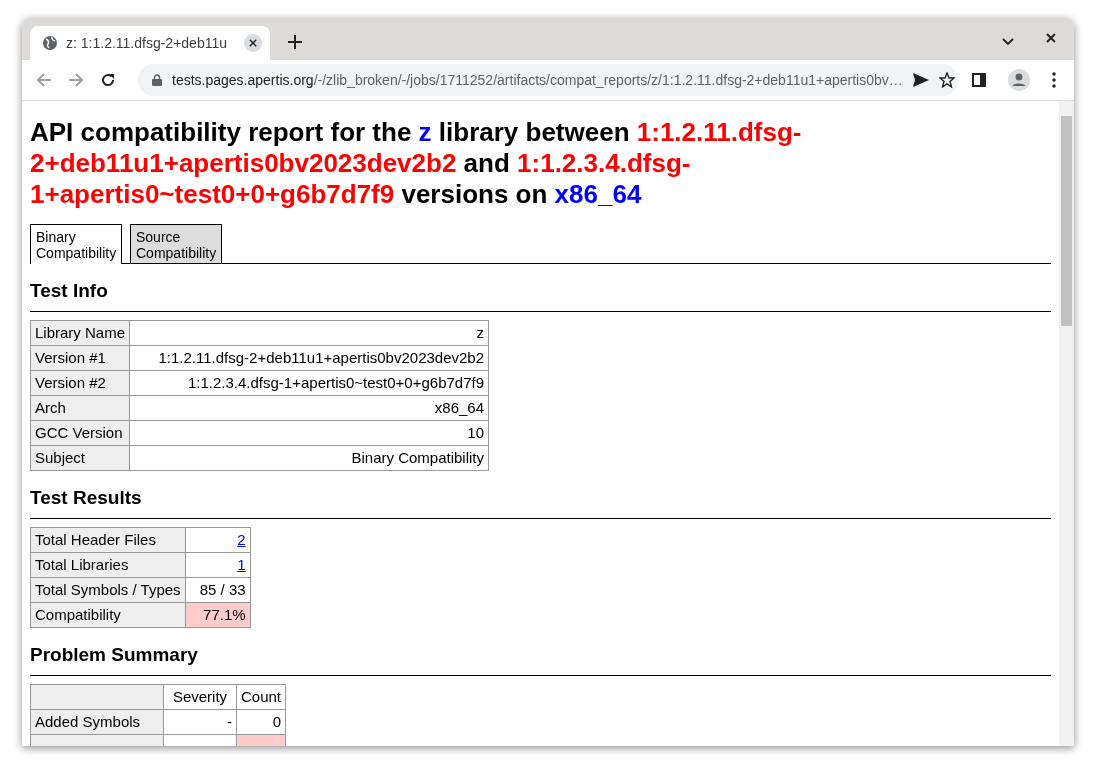  I want to click on table-cell: 1:1.2.3.4.dfsg-1+apertis0~test0+0+g6b7d7f9, so click(309, 383).